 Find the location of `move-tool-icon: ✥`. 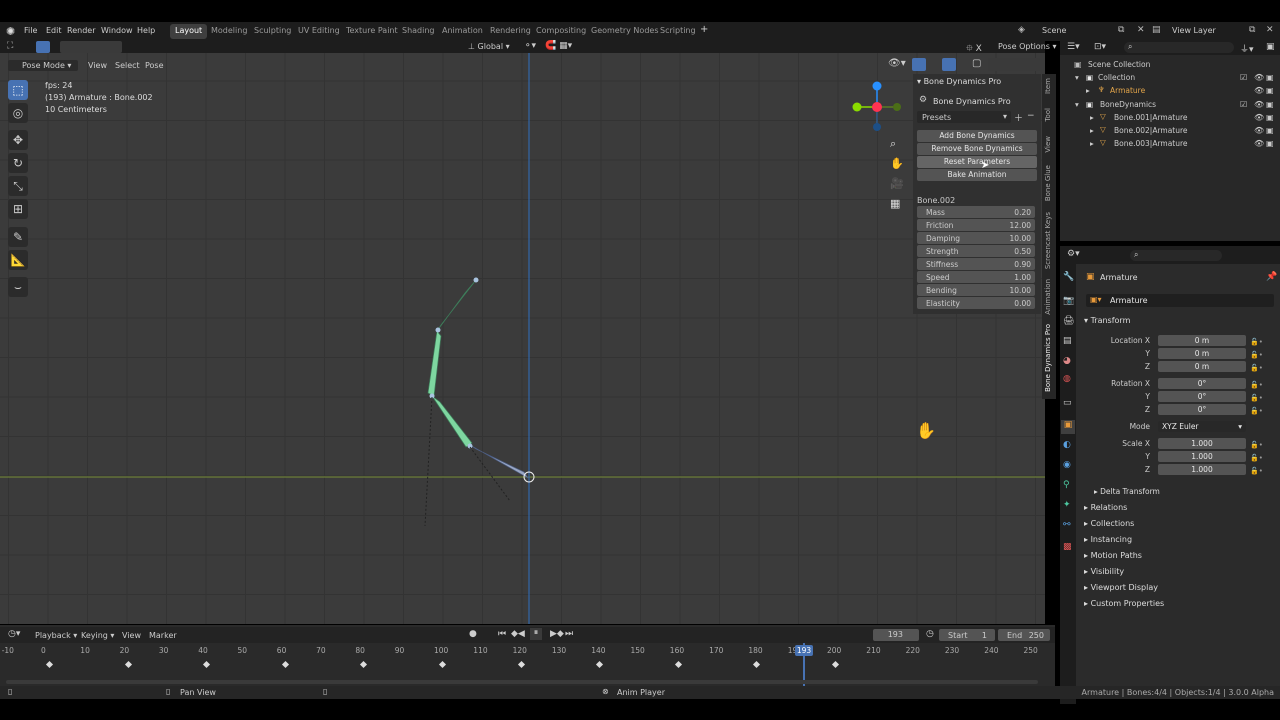

move-tool-icon: ✥ is located at coordinates (18, 140).